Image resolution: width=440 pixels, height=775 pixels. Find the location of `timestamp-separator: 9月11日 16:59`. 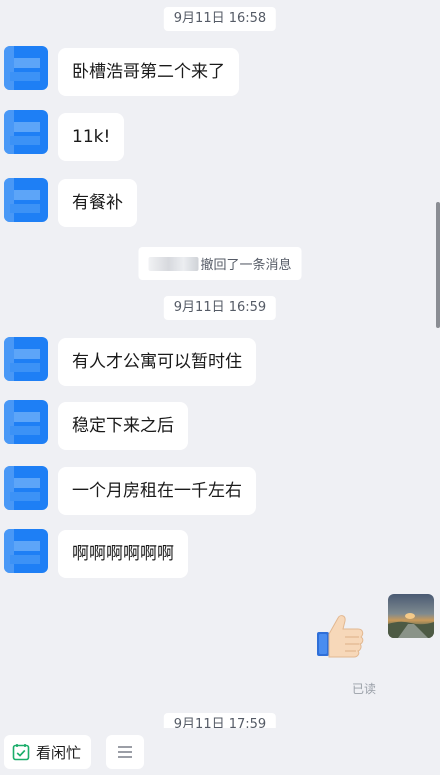

timestamp-separator: 9月11日 16:59 is located at coordinates (220, 308).